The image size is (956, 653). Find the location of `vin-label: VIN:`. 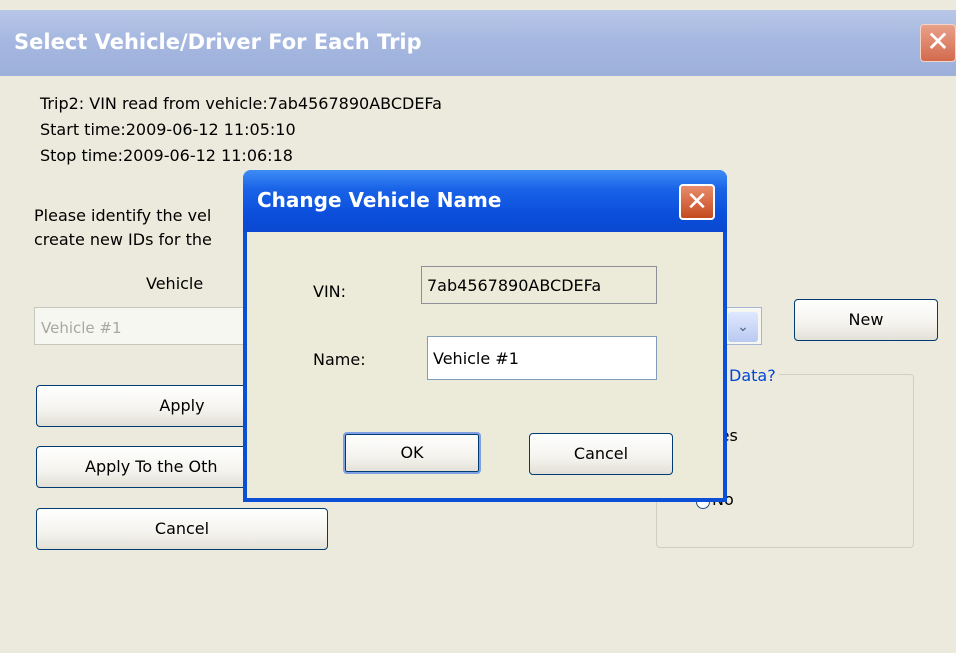

vin-label: VIN: is located at coordinates (330, 291).